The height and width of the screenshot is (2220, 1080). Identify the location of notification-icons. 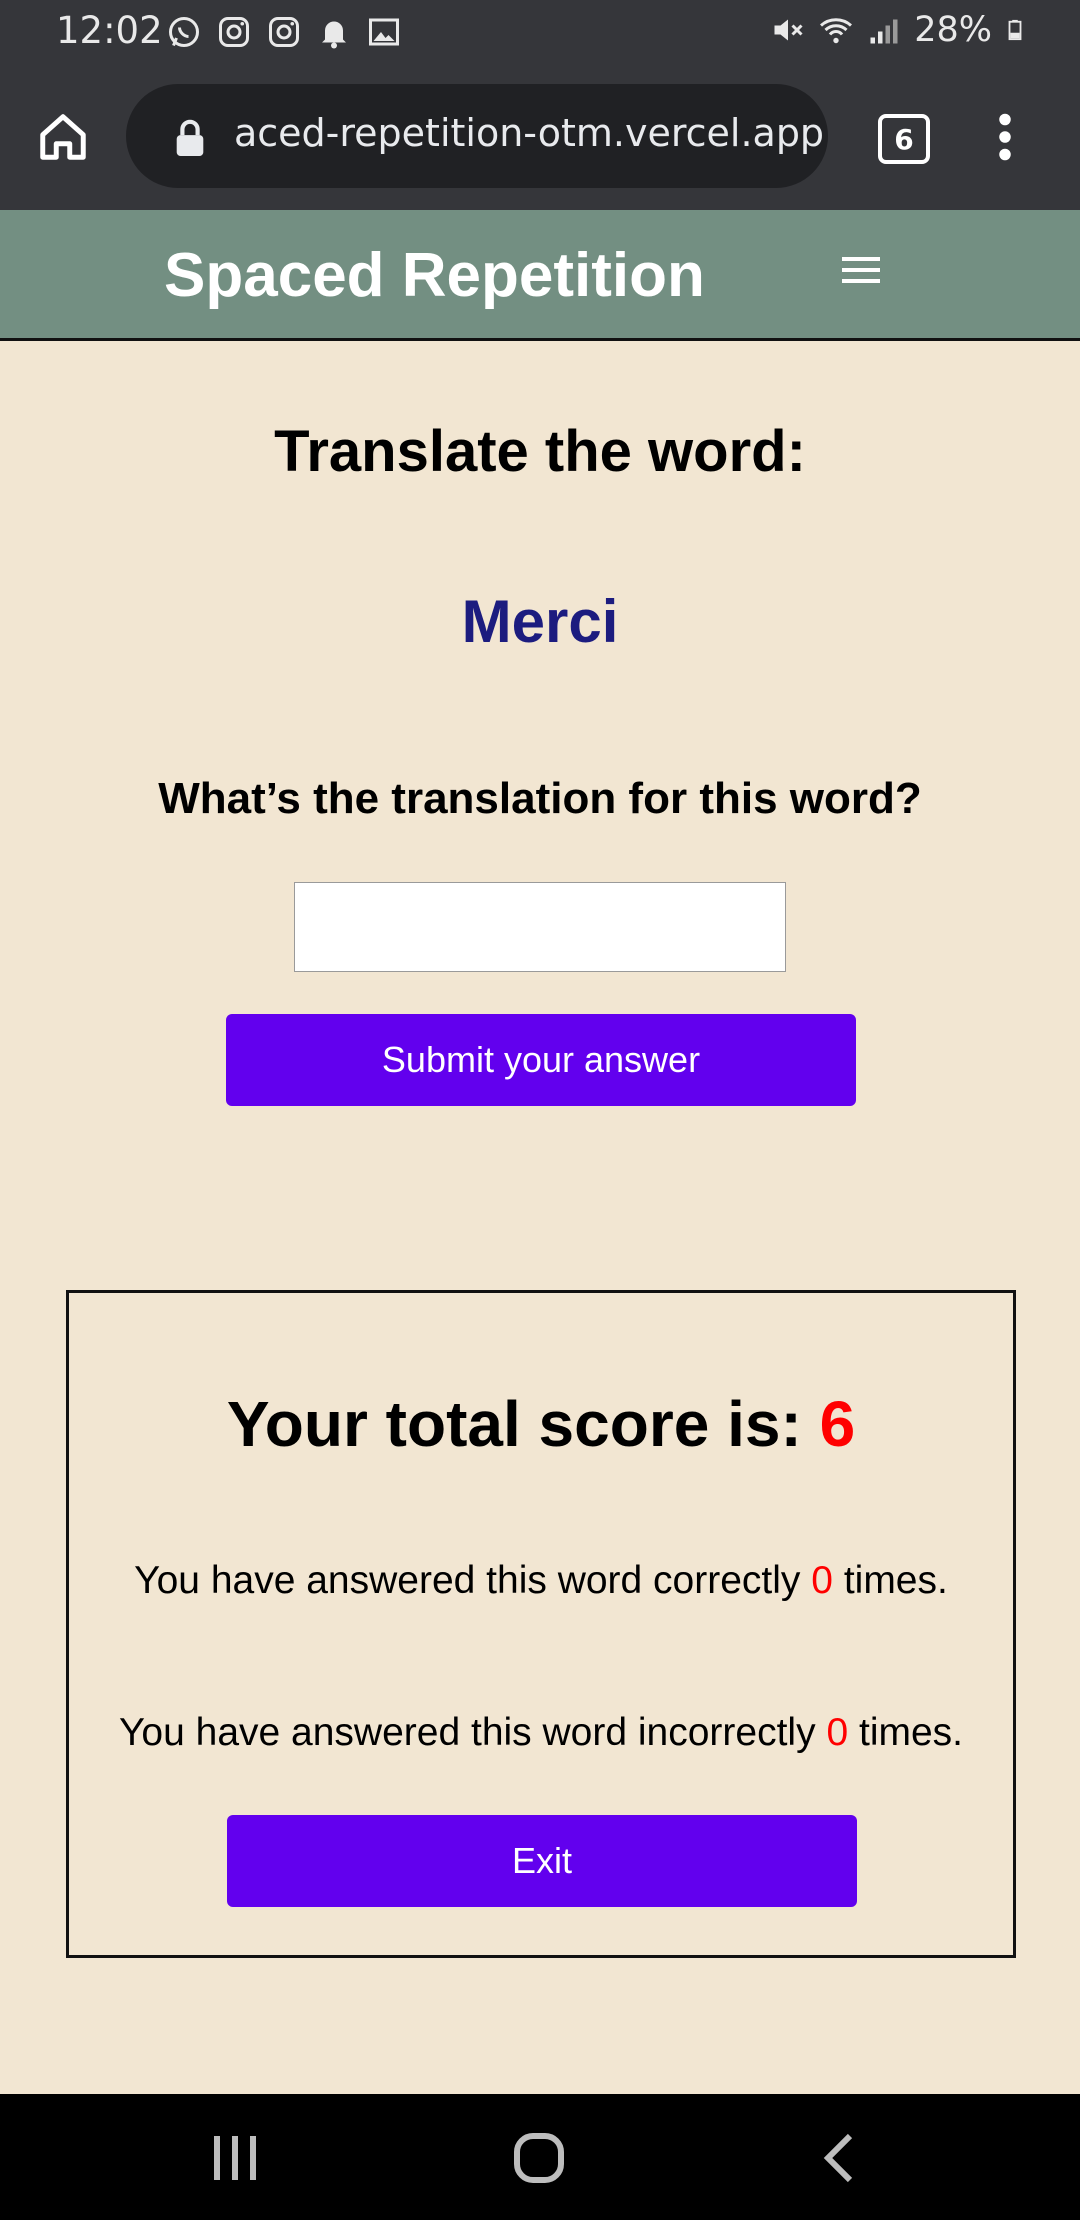
(284, 32).